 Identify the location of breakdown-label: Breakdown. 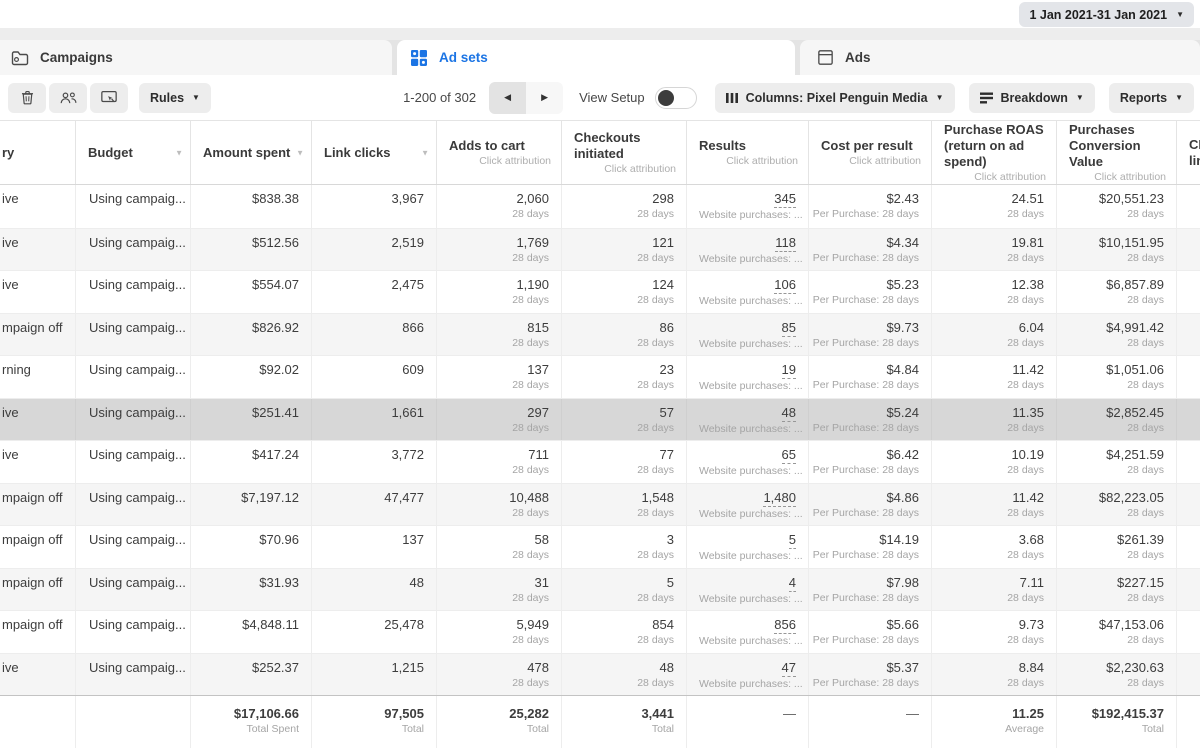
(1034, 97).